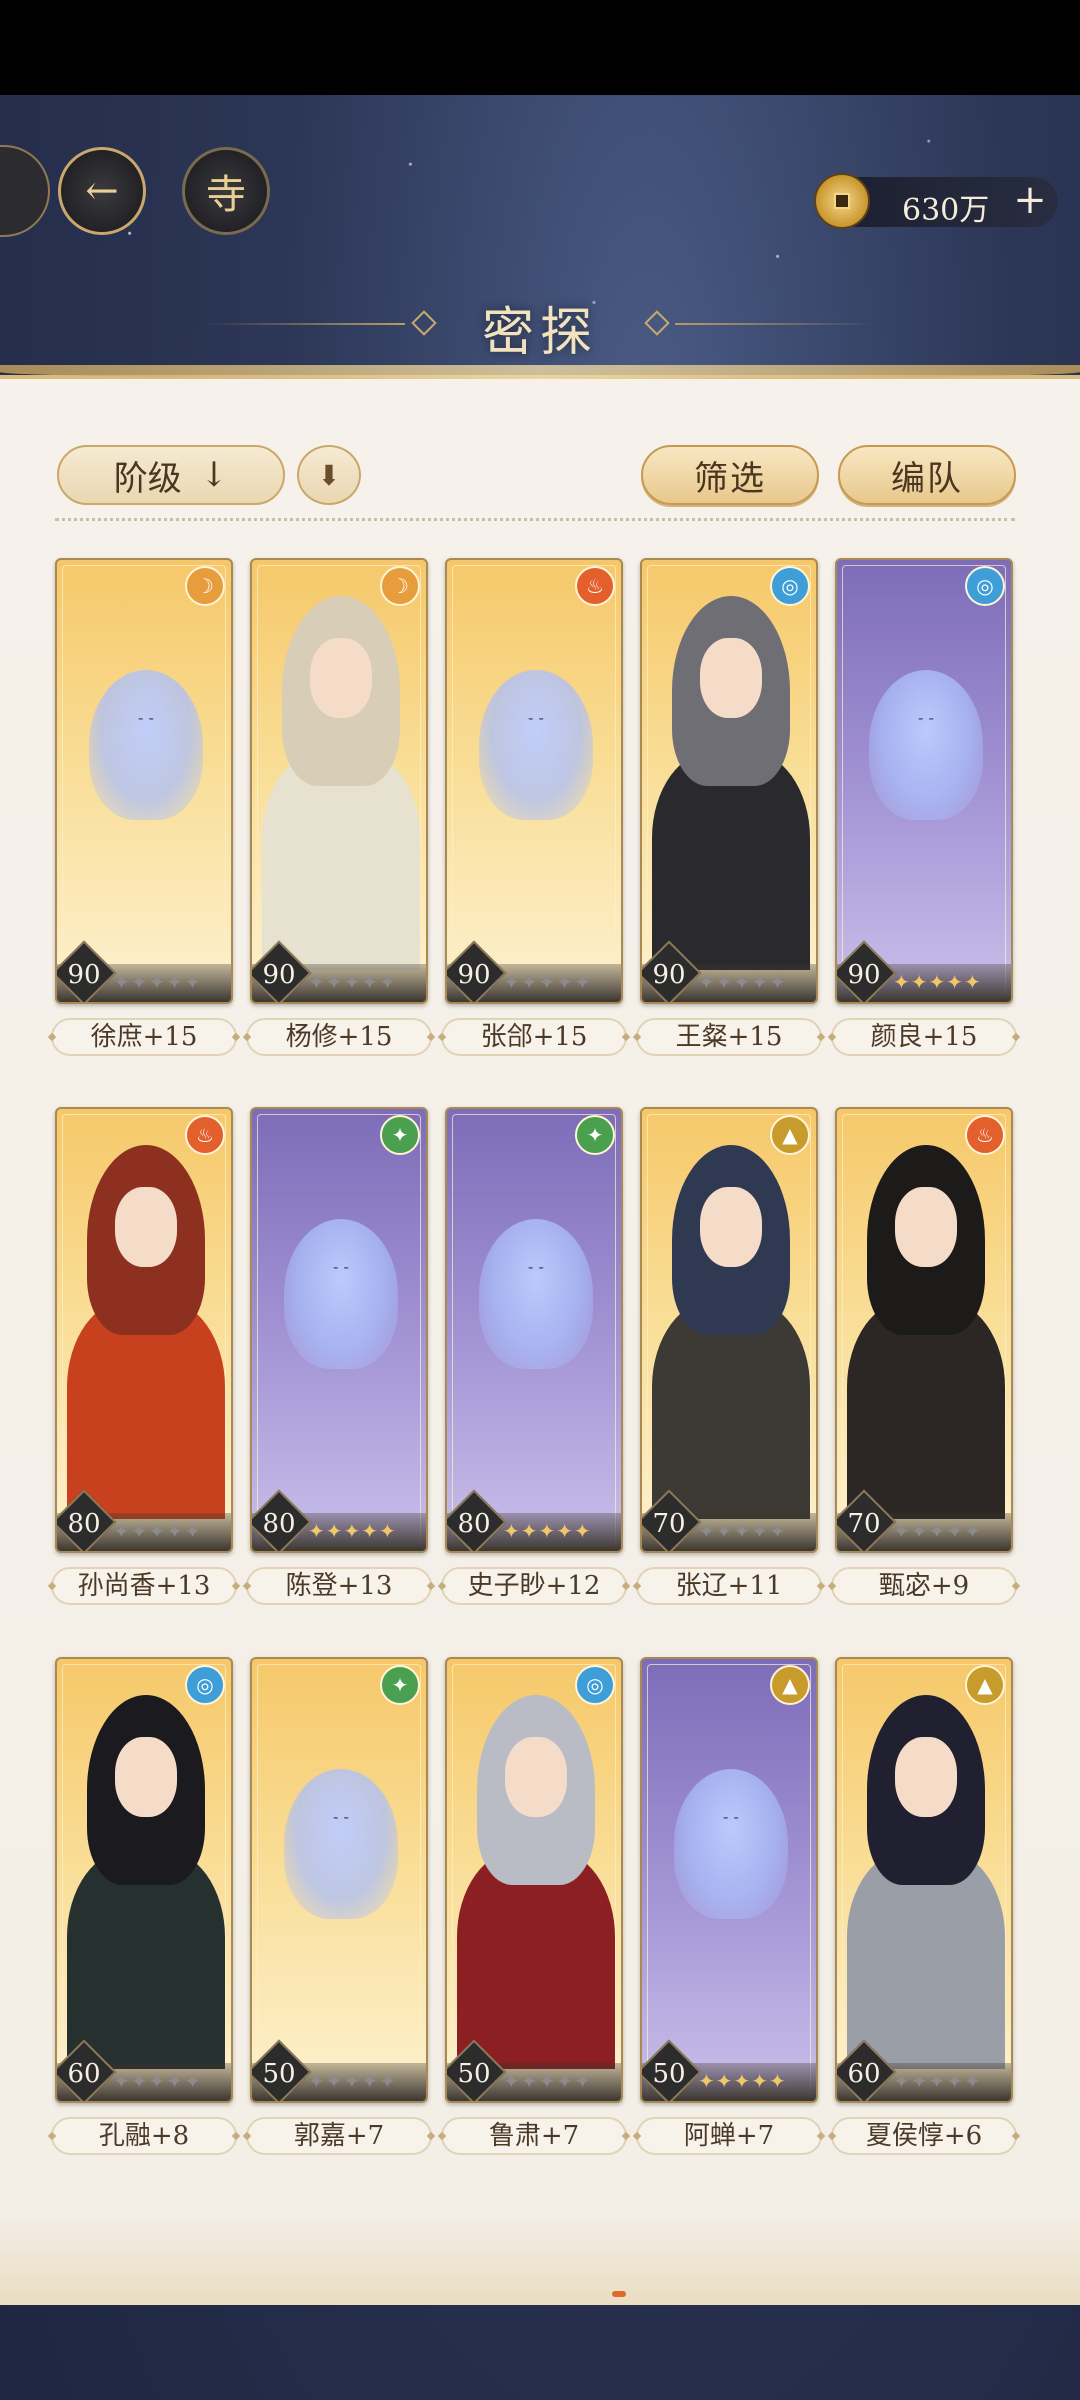 The height and width of the screenshot is (2400, 1080). I want to click on back-button: ←, so click(102, 191).